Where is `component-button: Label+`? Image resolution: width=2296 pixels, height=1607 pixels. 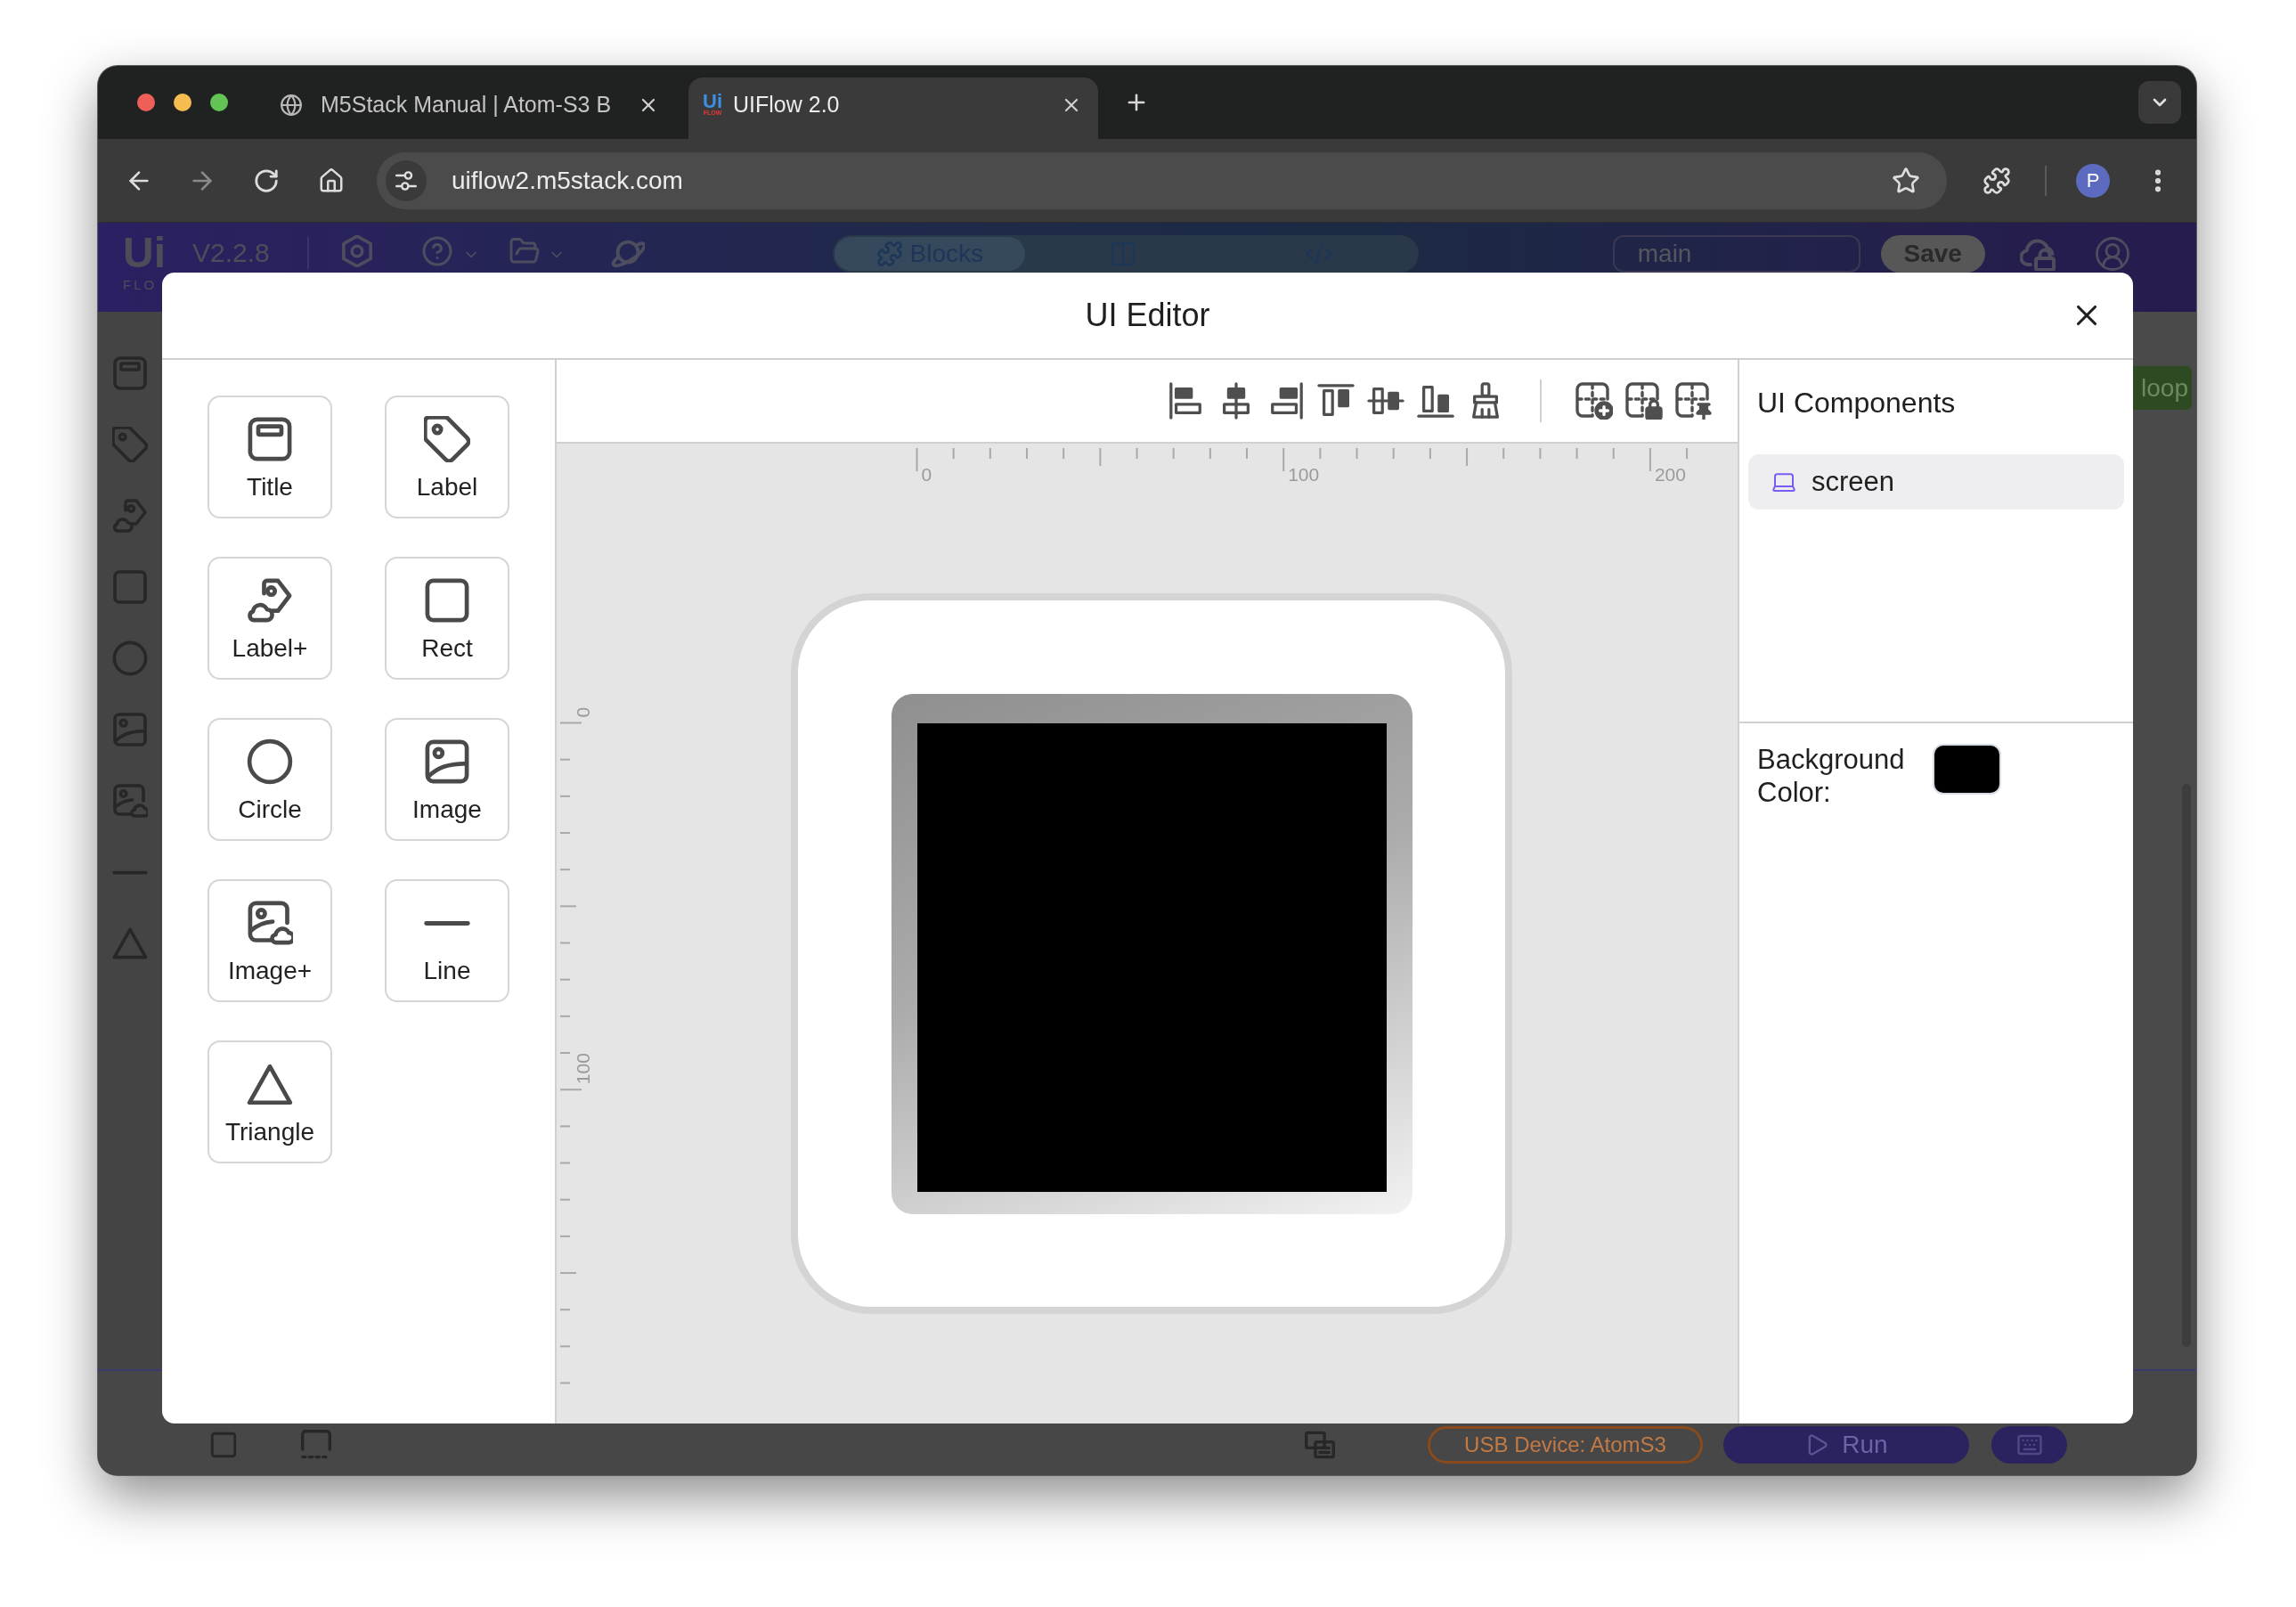 component-button: Label+ is located at coordinates (270, 618).